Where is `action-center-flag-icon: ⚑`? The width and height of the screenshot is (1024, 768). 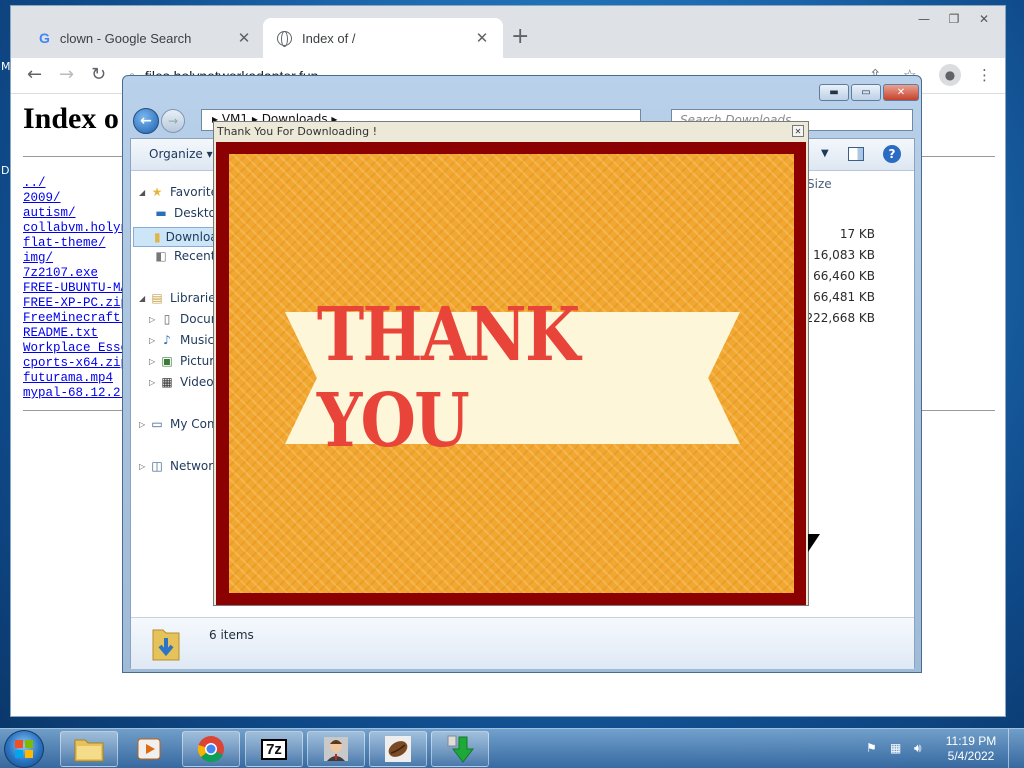 action-center-flag-icon: ⚑ is located at coordinates (871, 748).